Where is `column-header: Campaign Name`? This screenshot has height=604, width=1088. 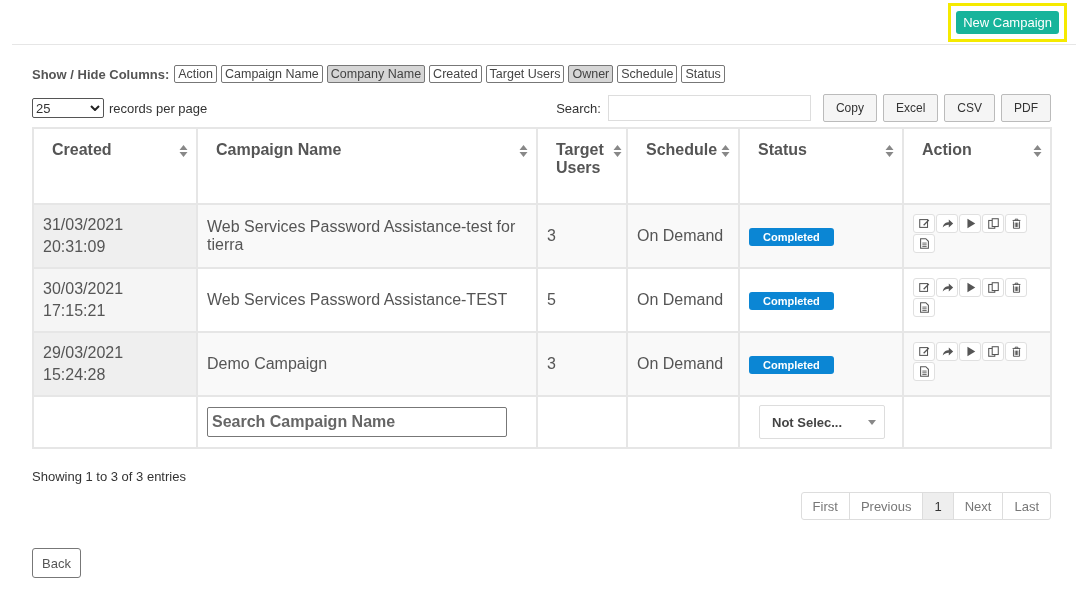
column-header: Campaign Name is located at coordinates (367, 166).